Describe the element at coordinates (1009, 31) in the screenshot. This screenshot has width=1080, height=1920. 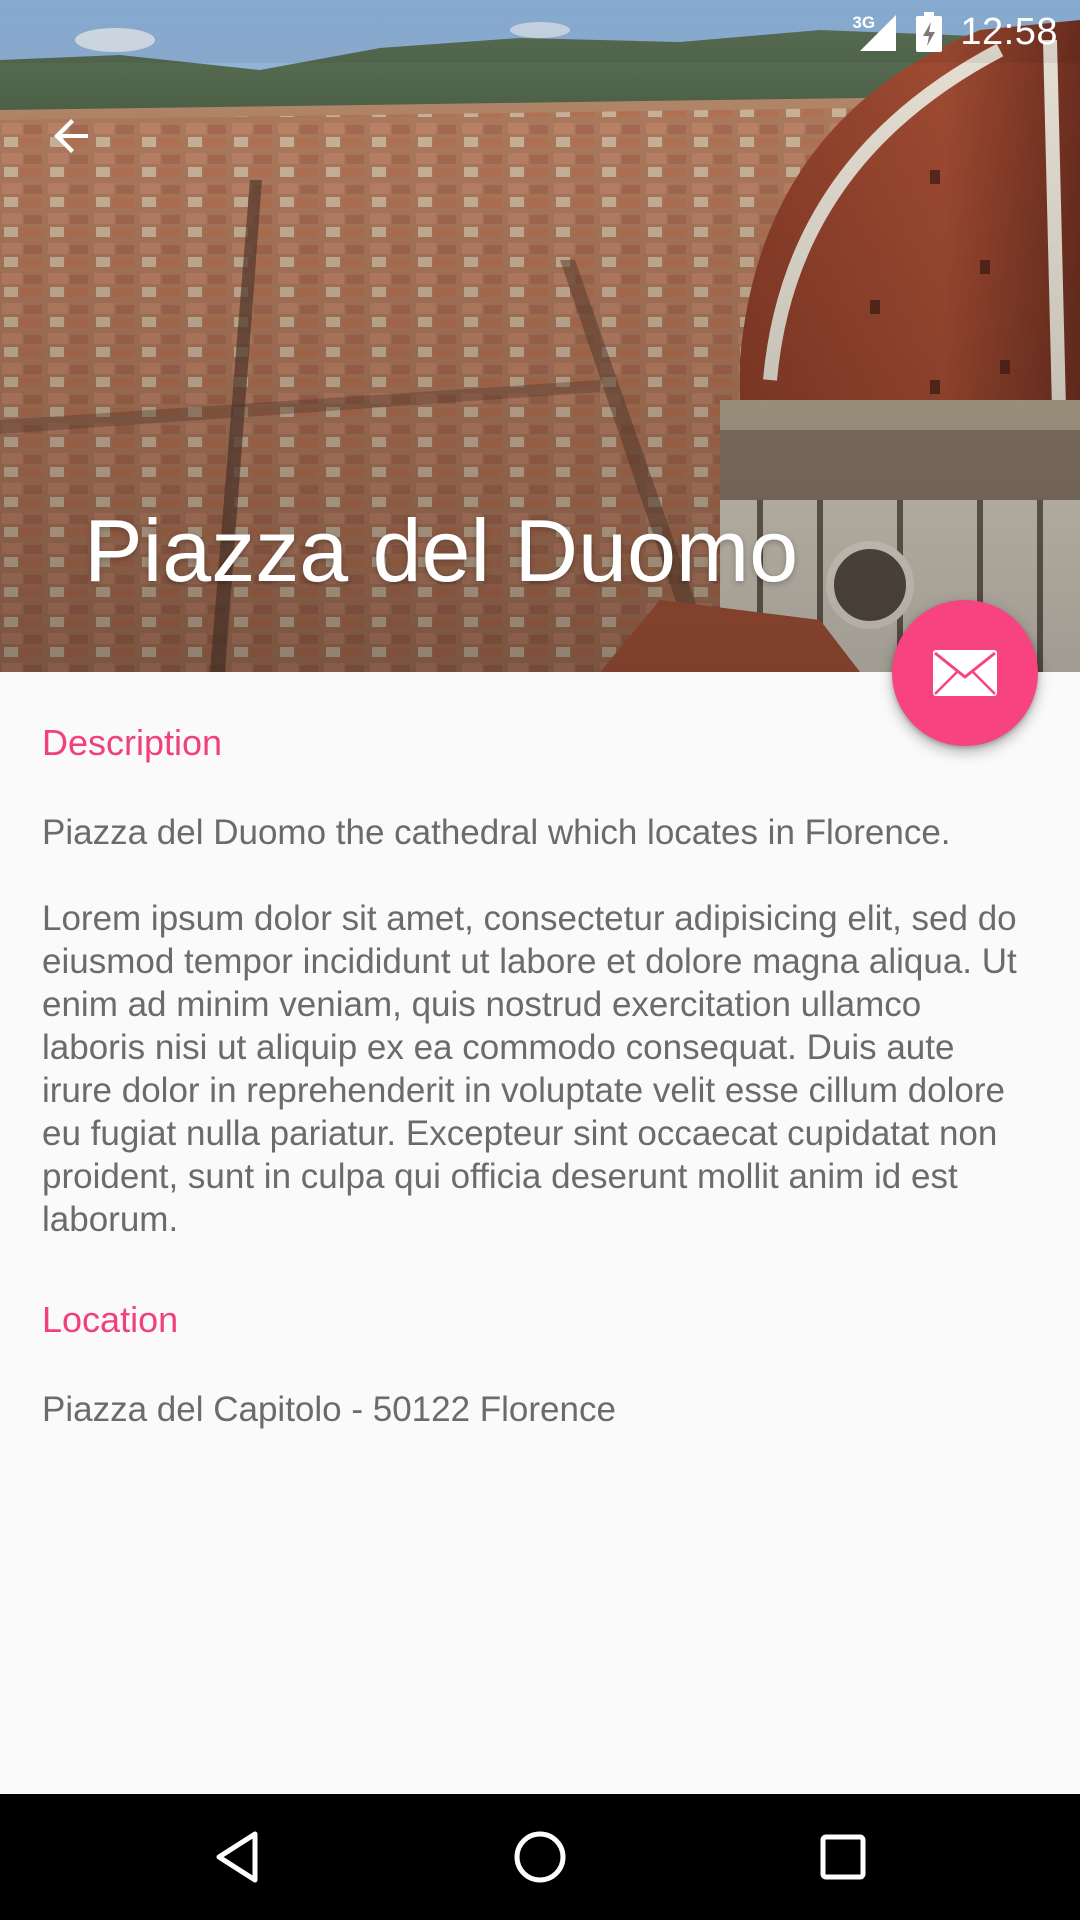
I see `status-clock: 12:58` at that location.